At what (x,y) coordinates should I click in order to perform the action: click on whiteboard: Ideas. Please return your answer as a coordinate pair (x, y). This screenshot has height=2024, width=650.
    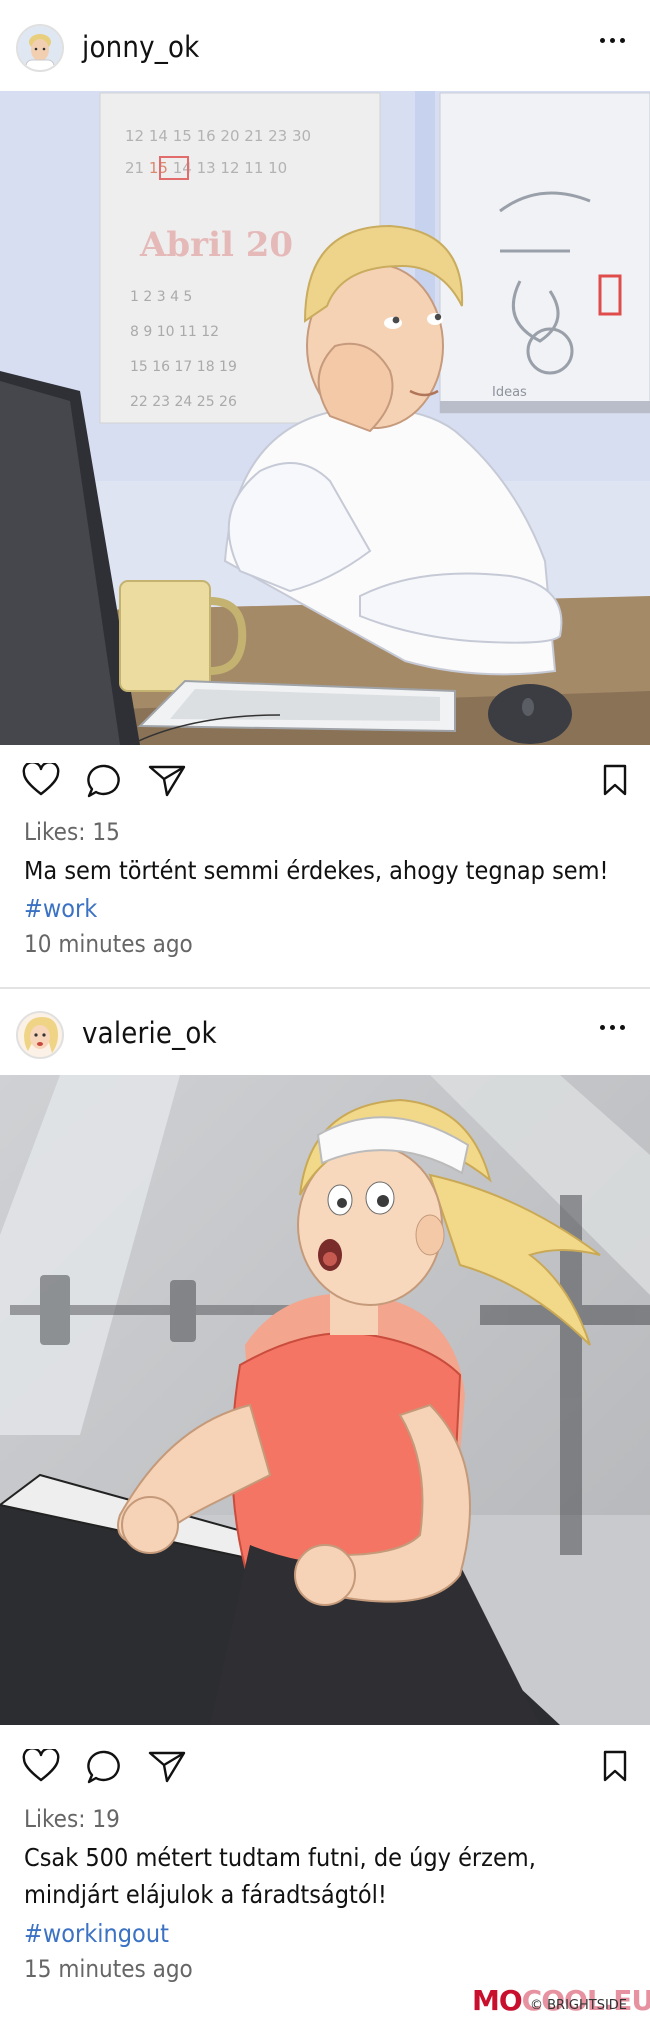
    Looking at the image, I should click on (544, 253).